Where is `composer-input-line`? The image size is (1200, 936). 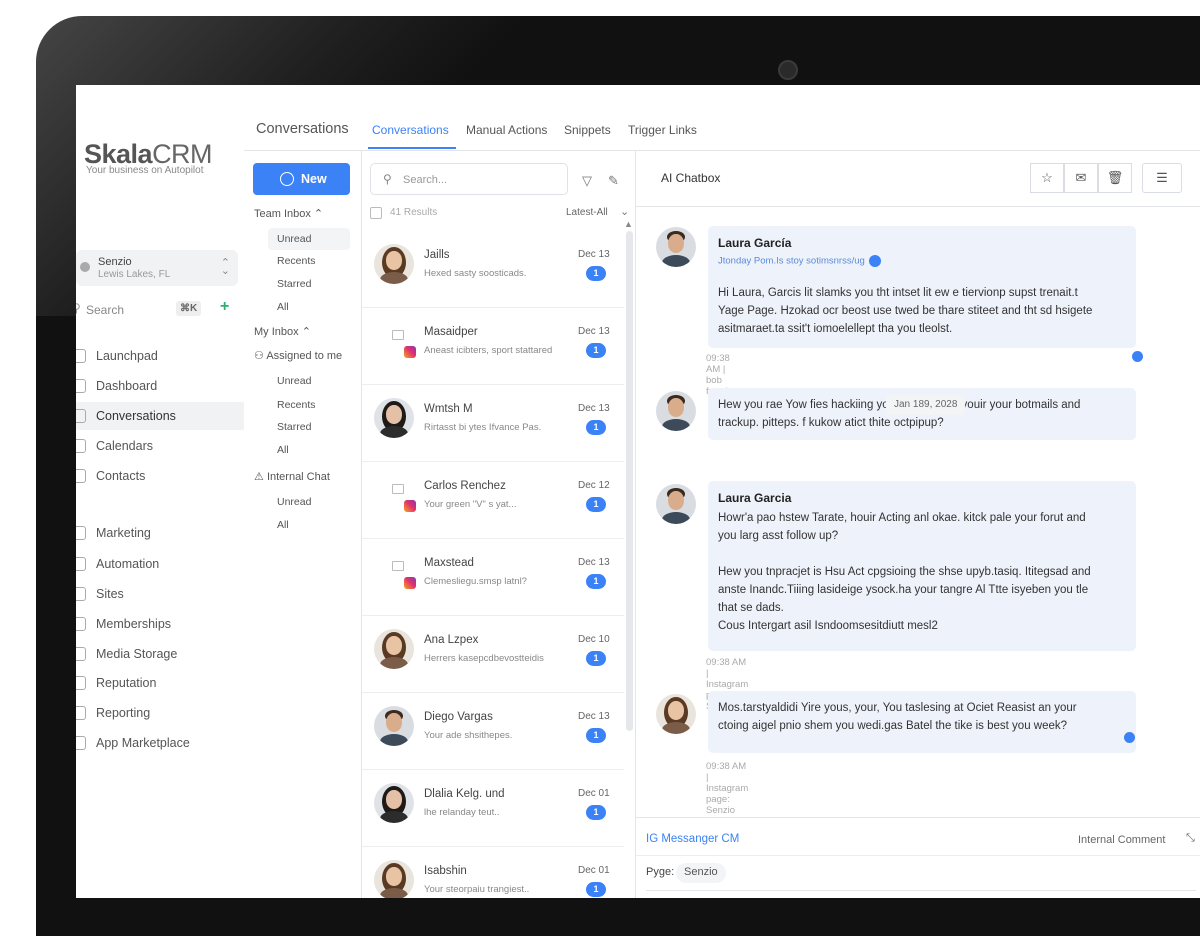 composer-input-line is located at coordinates (921, 890).